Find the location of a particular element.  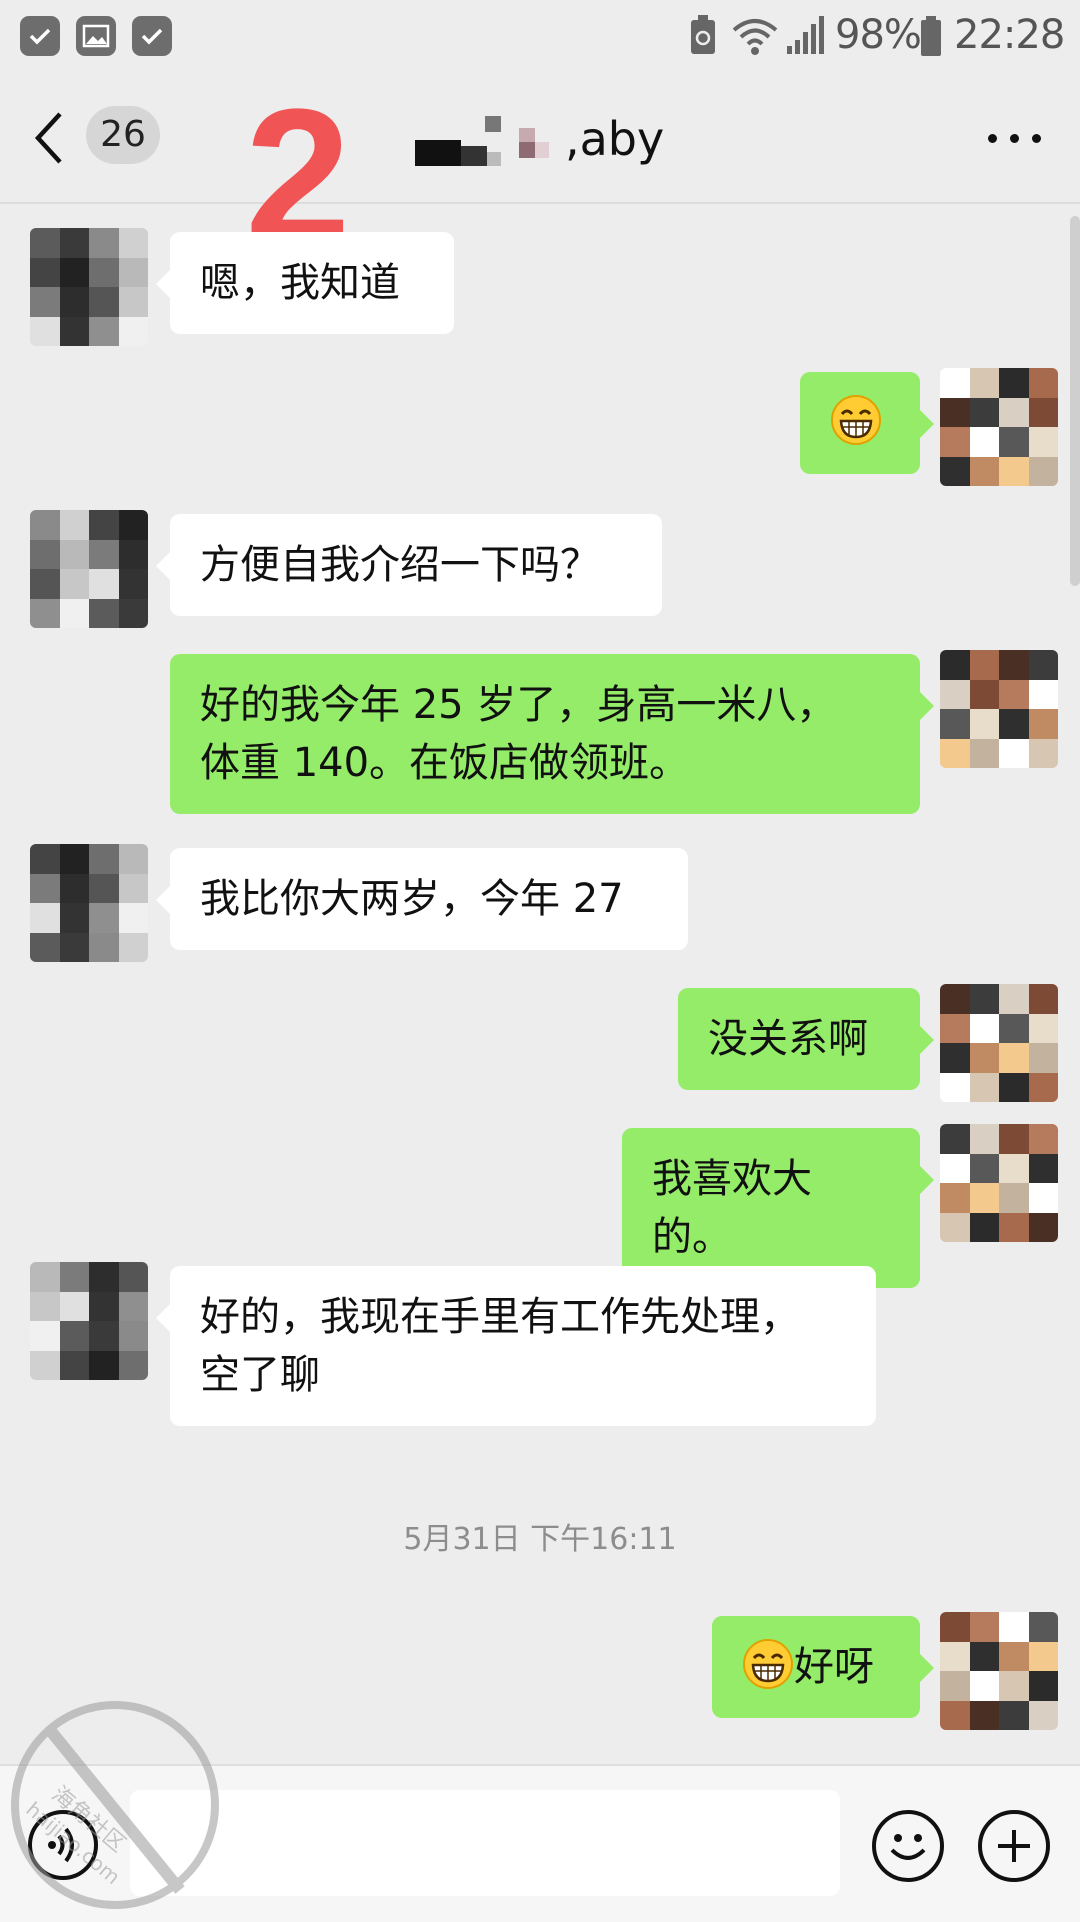

plus-button is located at coordinates (1014, 1846).